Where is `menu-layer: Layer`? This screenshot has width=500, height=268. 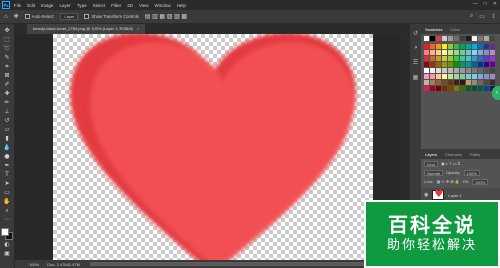
menu-layer: Layer is located at coordinates (65, 5).